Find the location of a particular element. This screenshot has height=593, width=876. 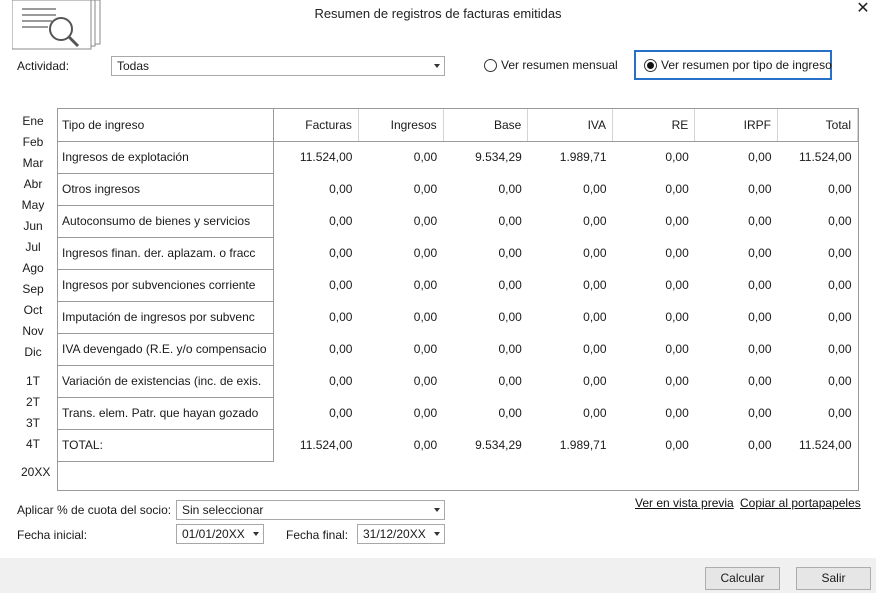

cuota-select: Sin seleccionar is located at coordinates (310, 510).